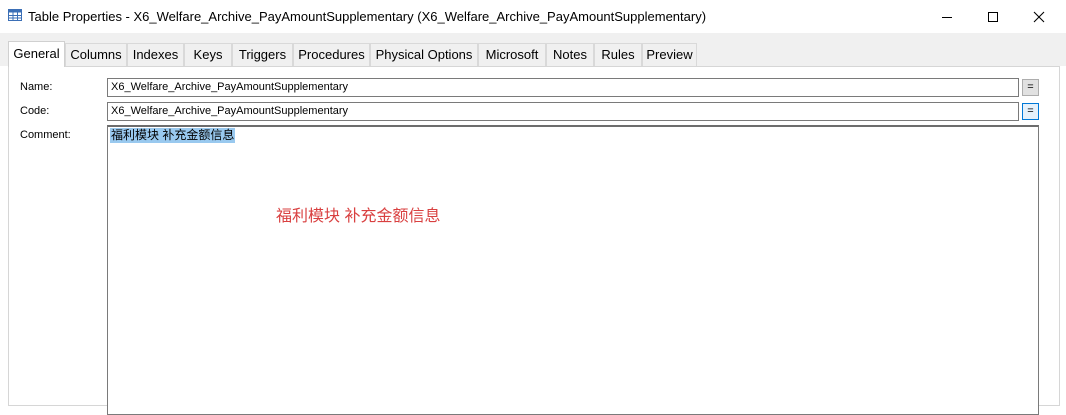 This screenshot has height=415, width=1066. What do you see at coordinates (618, 54) in the screenshot?
I see `tab-rules: Rules` at bounding box center [618, 54].